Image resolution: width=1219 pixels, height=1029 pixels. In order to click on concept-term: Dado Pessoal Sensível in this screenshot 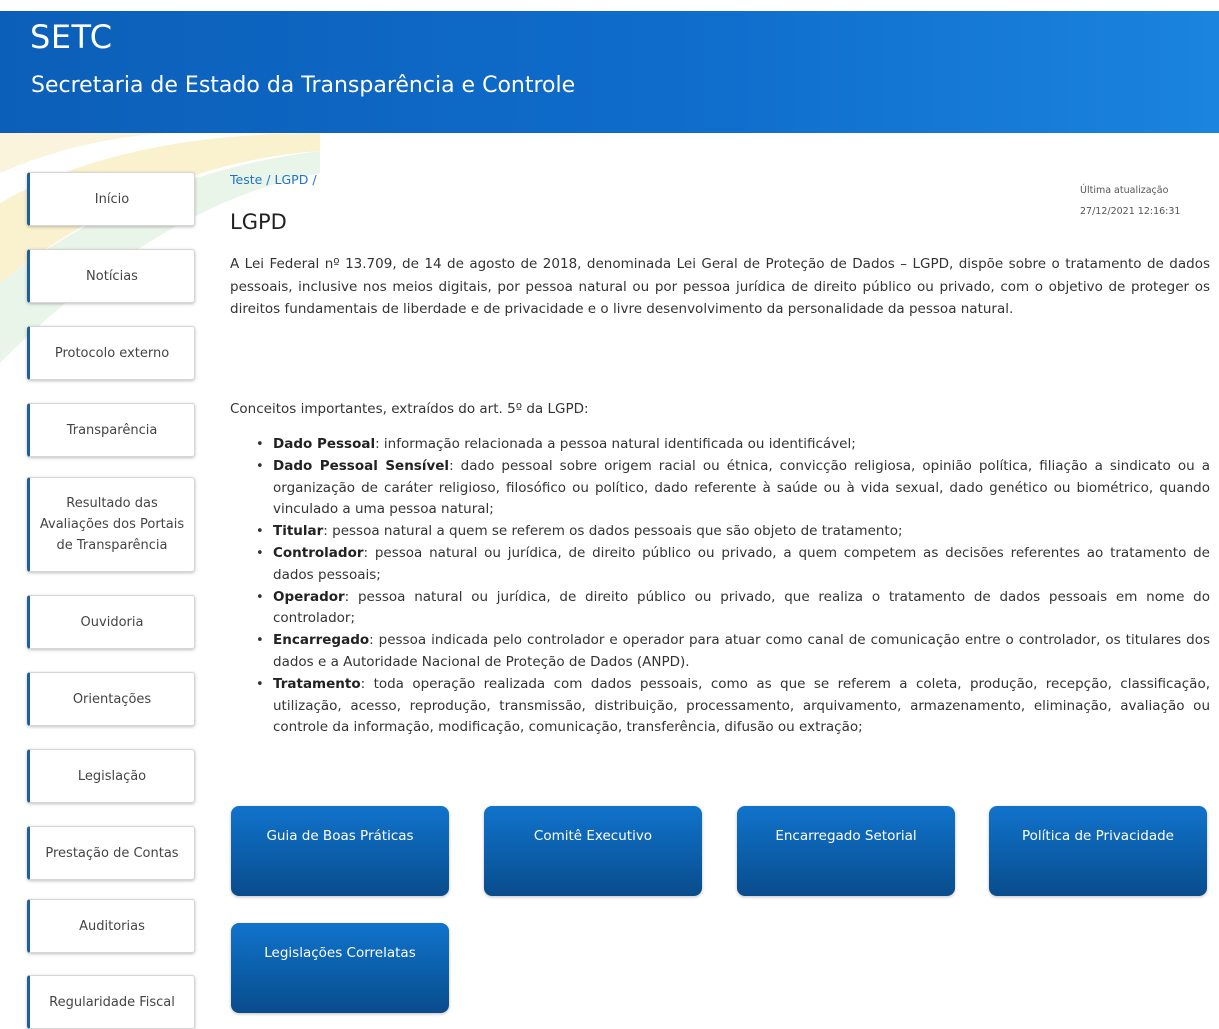, I will do `click(361, 465)`.